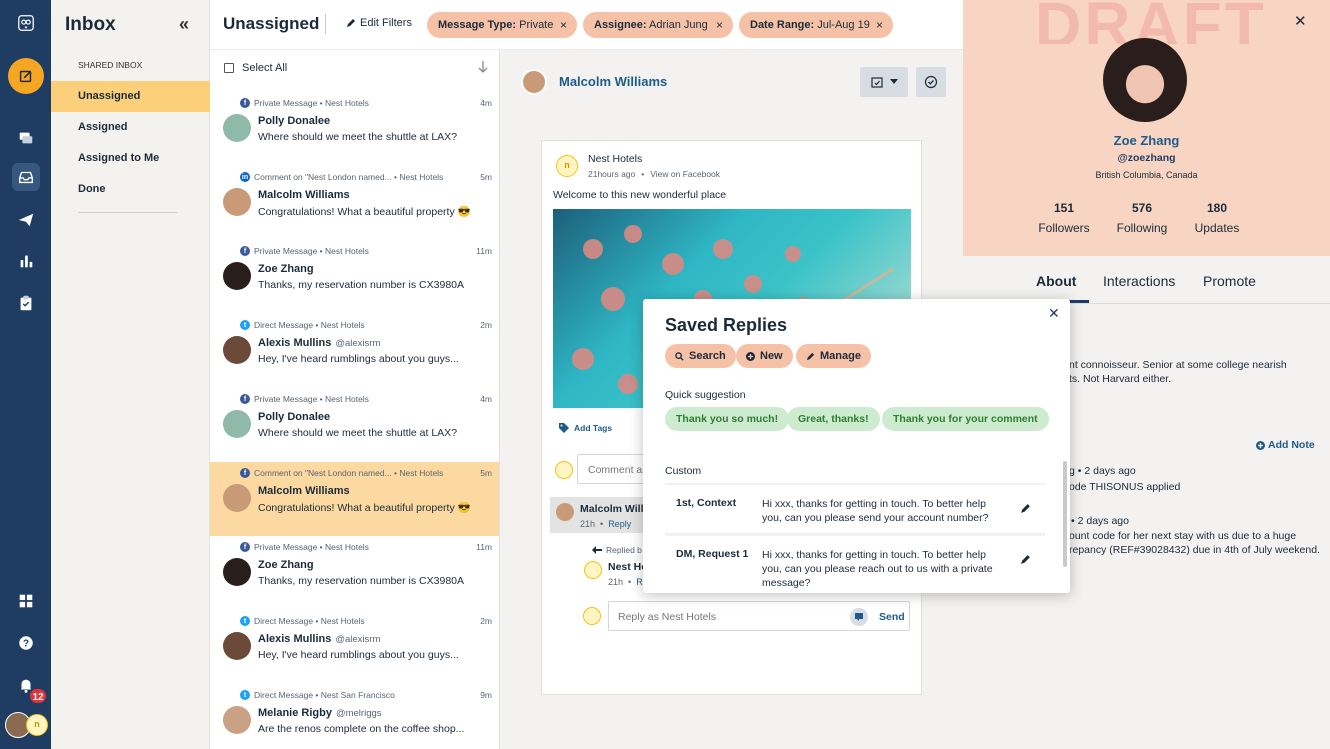 The image size is (1330, 749). Describe the element at coordinates (764, 356) in the screenshot. I see `new-reply-button: New` at that location.